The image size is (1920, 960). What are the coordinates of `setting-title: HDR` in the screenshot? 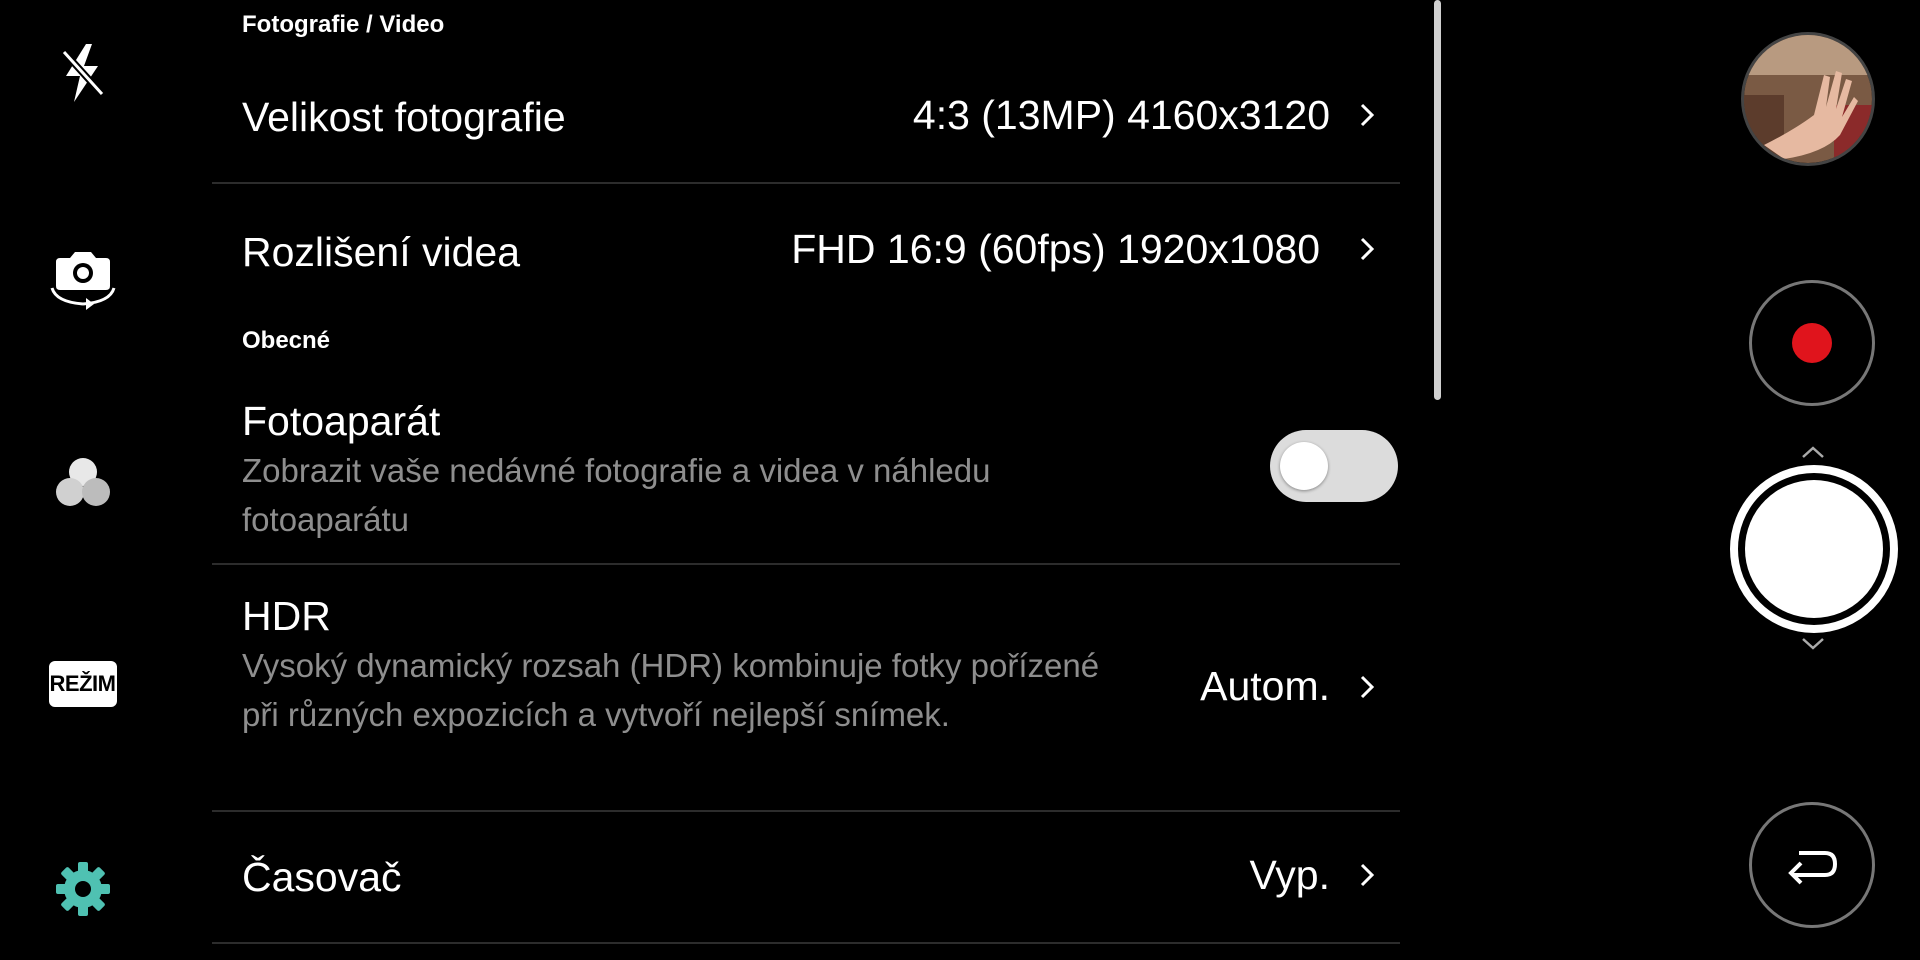 It's located at (286, 616).